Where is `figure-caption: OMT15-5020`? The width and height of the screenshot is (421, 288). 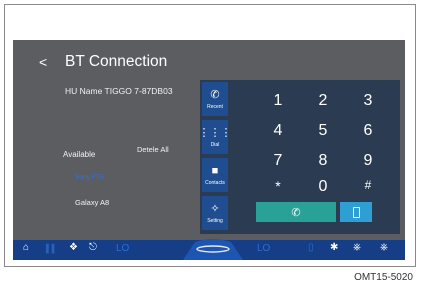
figure-caption: OMT15-5020 is located at coordinates (383, 277).